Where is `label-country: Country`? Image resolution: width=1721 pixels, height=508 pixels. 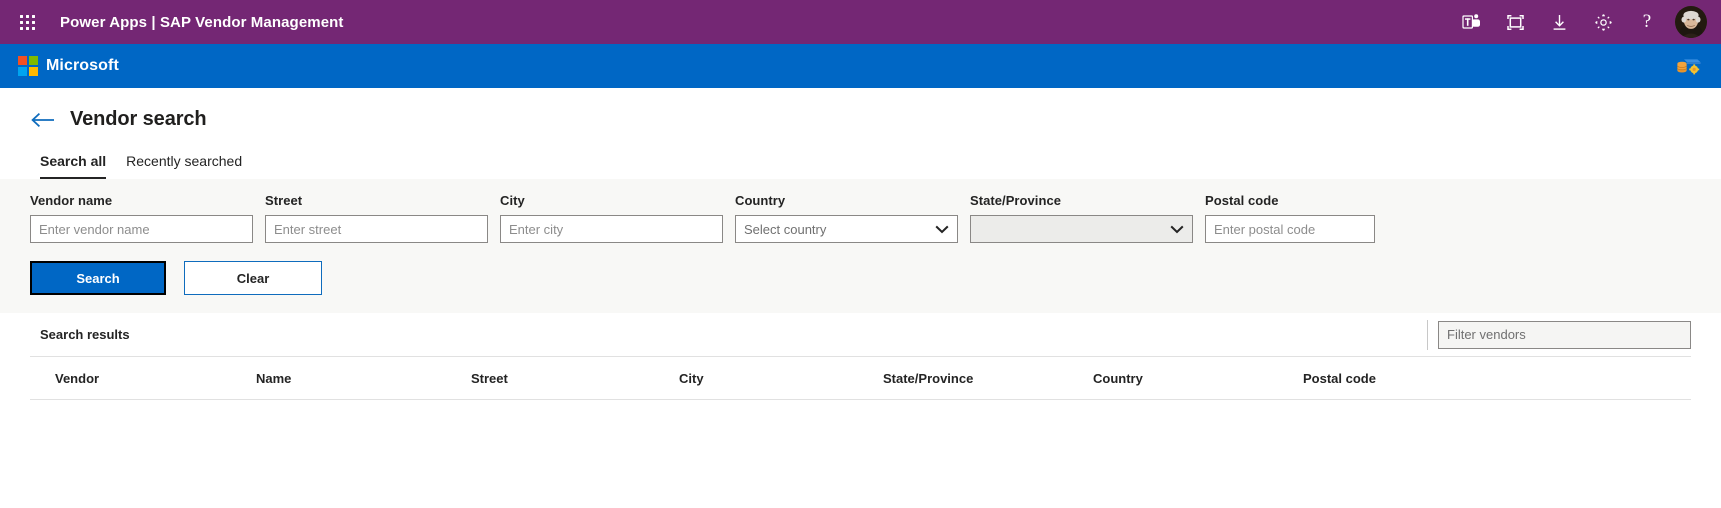 label-country: Country is located at coordinates (760, 200).